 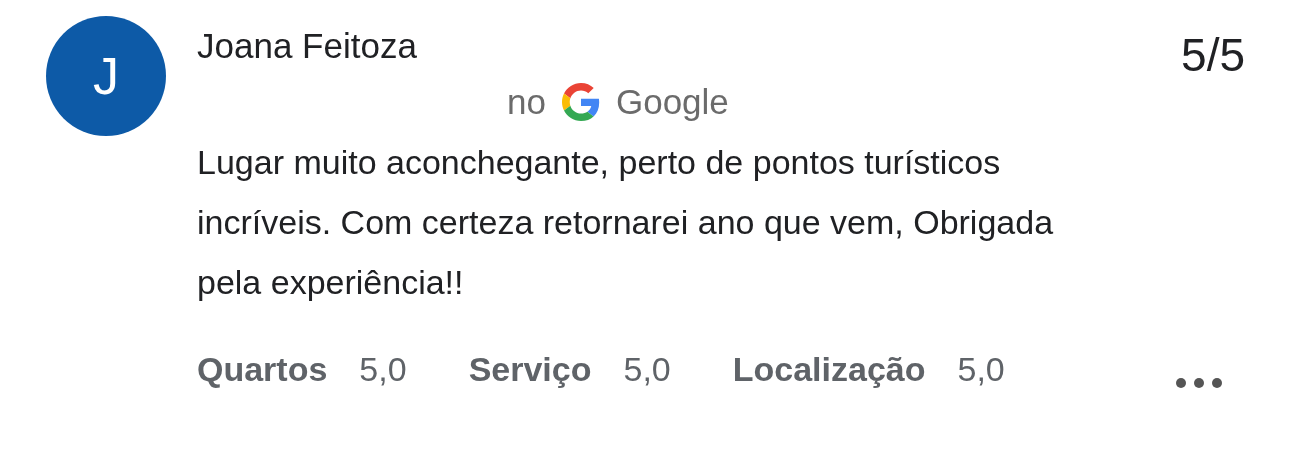 I want to click on rating-label: Quartos, so click(x=262, y=369).